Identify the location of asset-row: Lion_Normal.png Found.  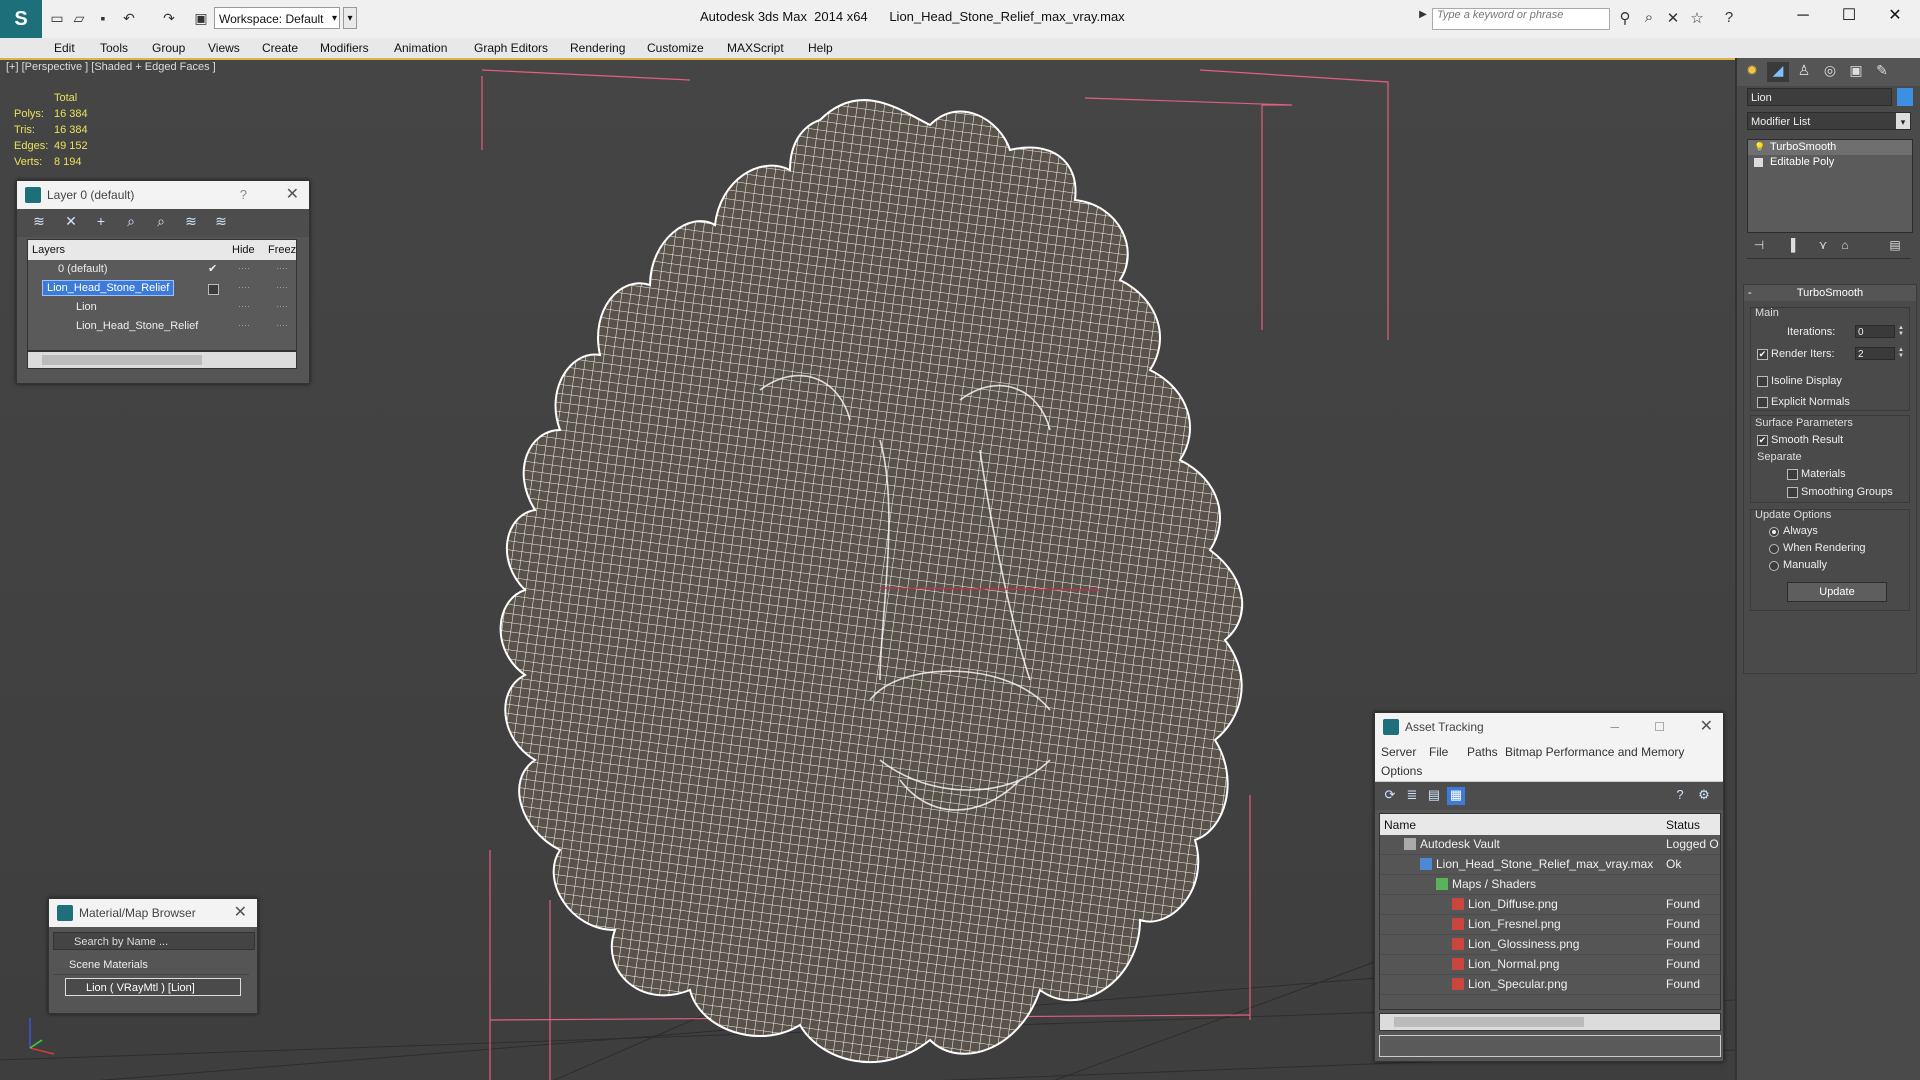
(1550, 965).